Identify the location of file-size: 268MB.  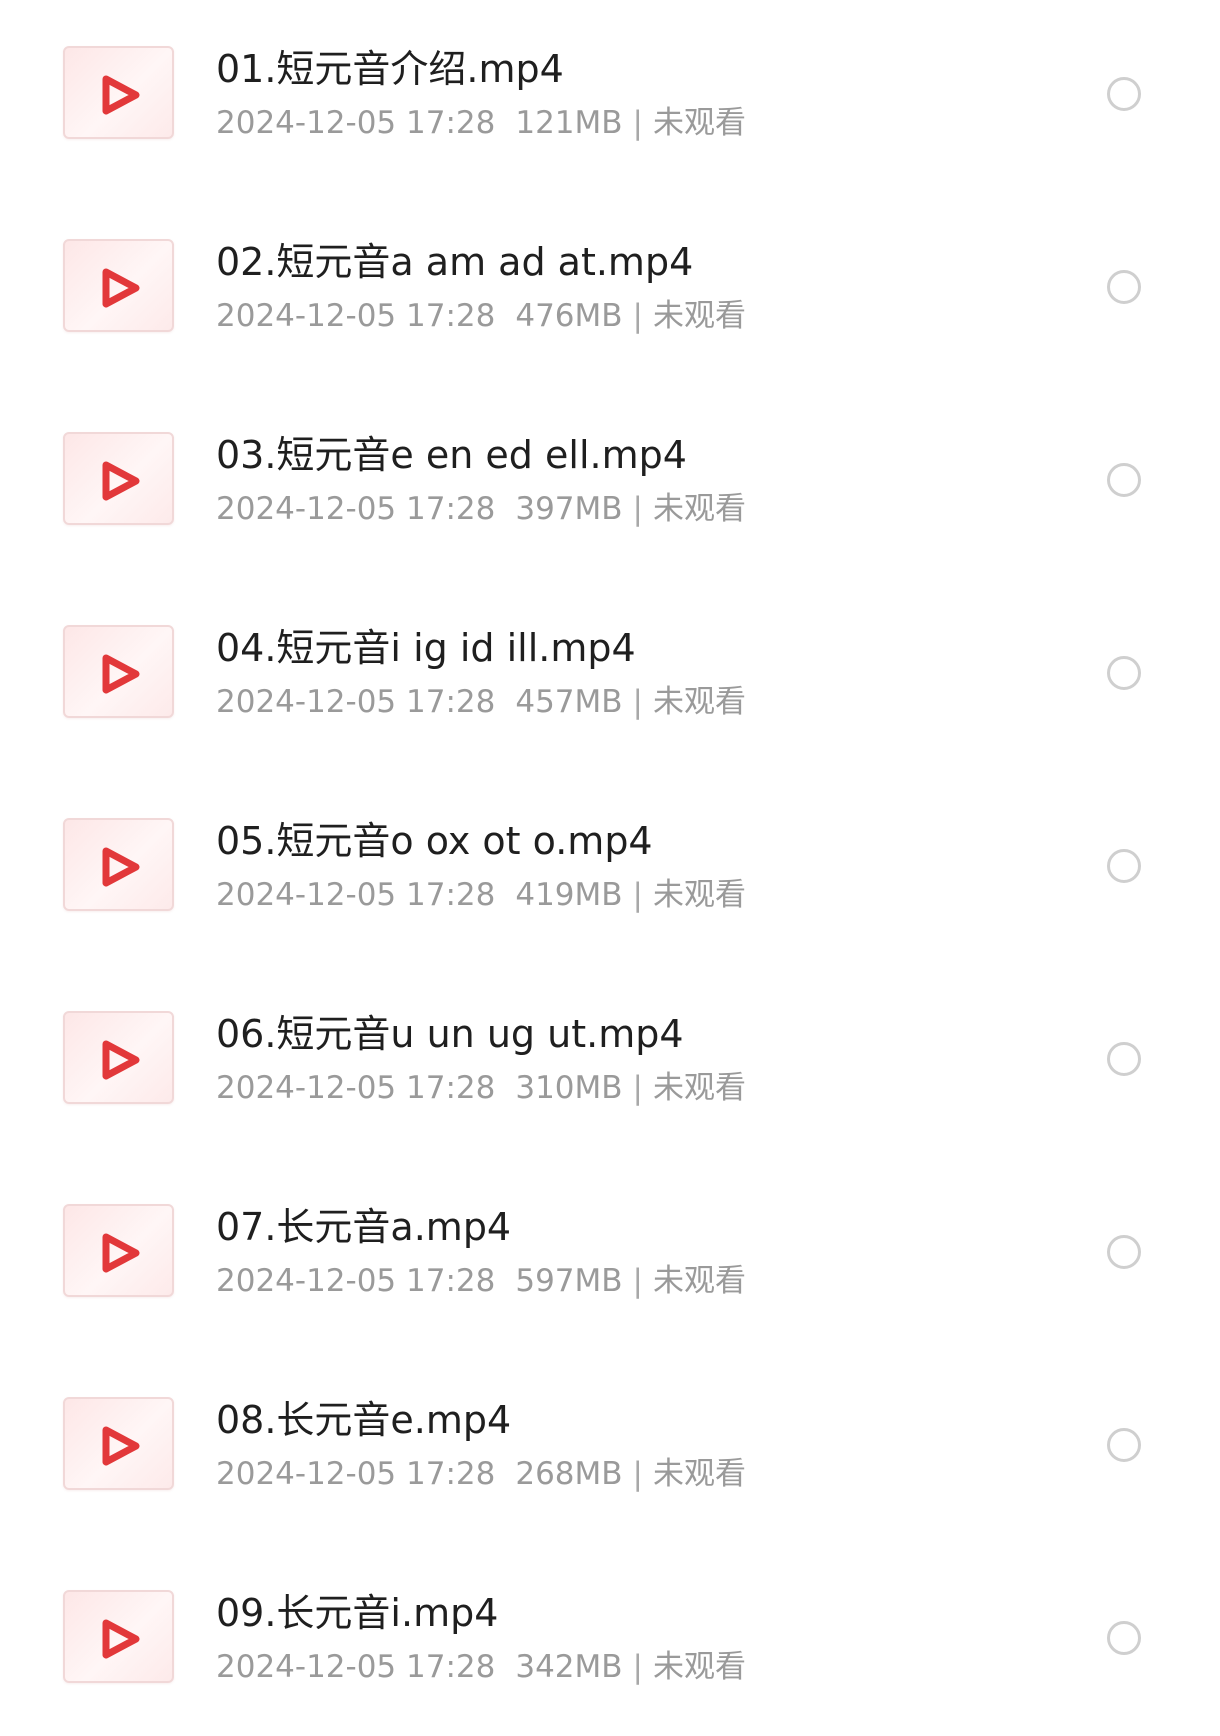
(569, 1474).